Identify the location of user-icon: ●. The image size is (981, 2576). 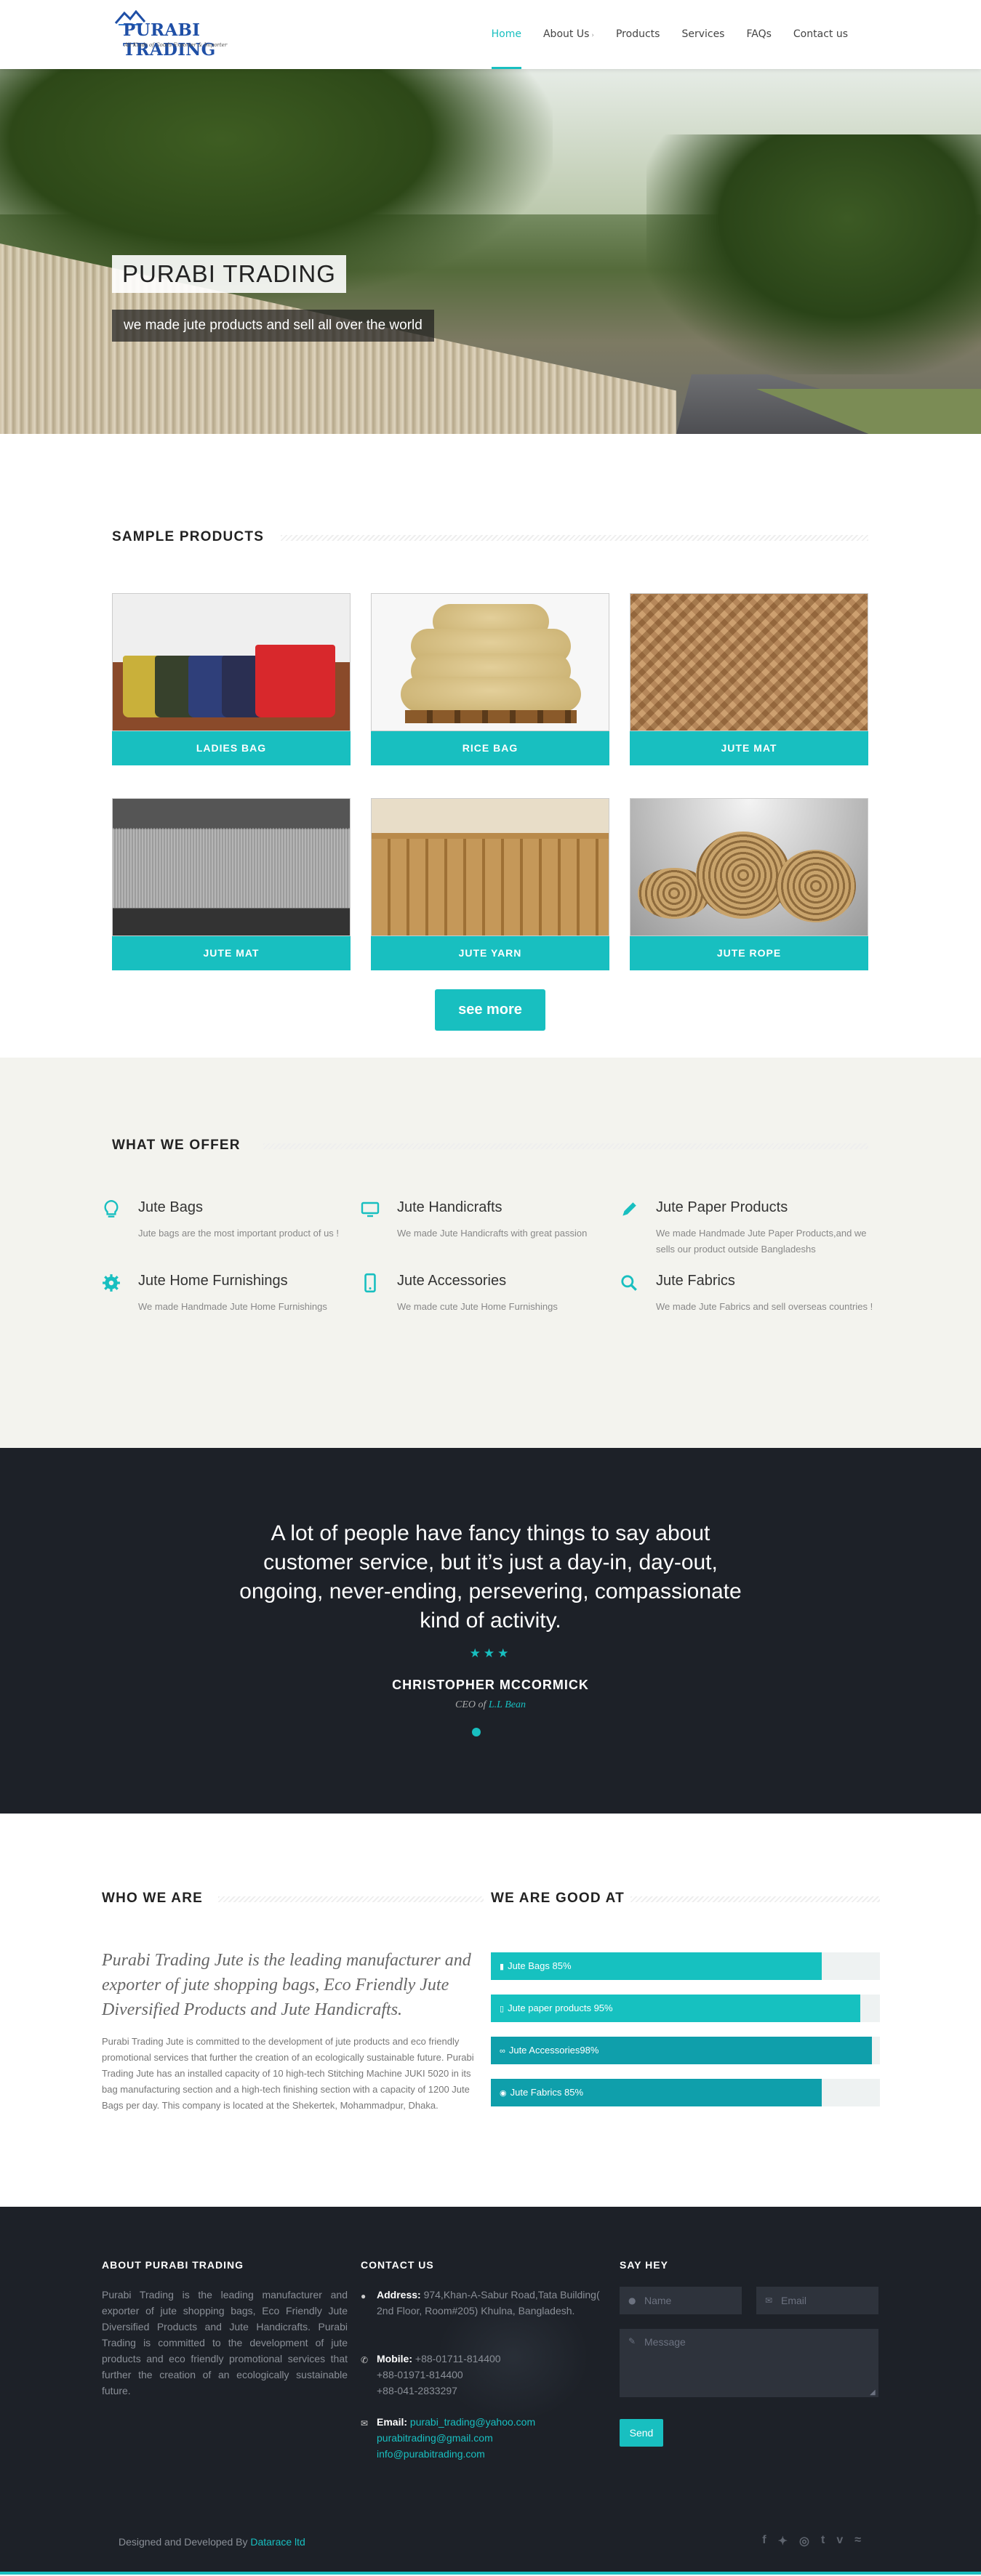
(632, 2300).